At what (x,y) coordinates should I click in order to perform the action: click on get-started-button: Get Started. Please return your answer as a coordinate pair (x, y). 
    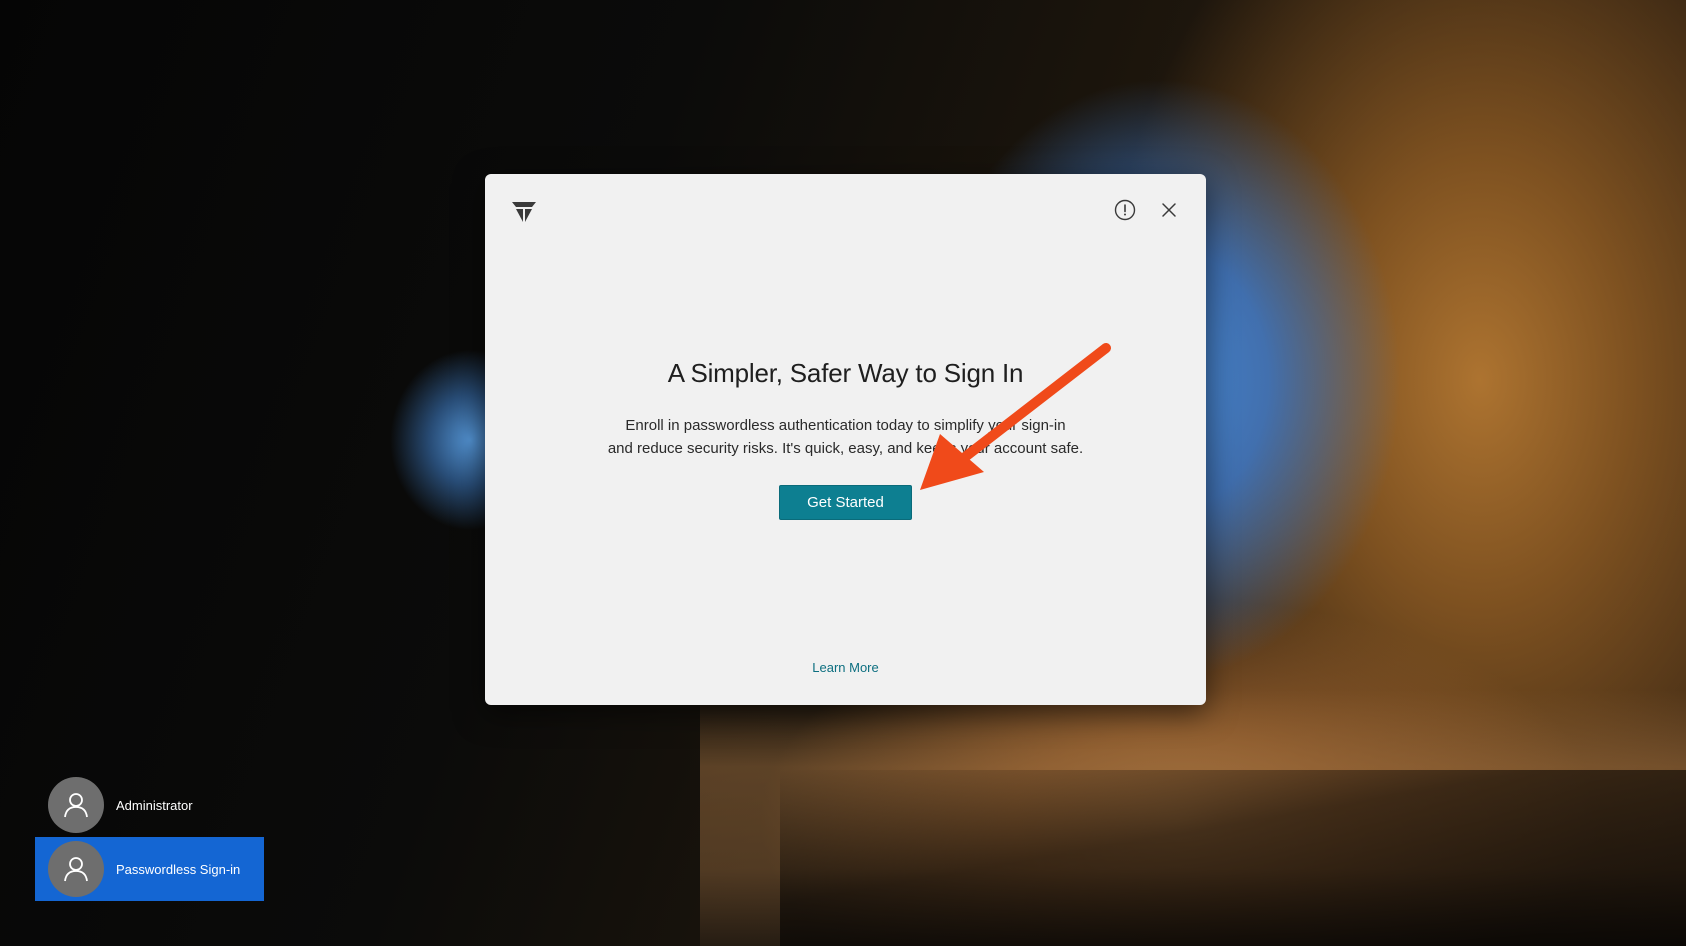
    Looking at the image, I should click on (845, 502).